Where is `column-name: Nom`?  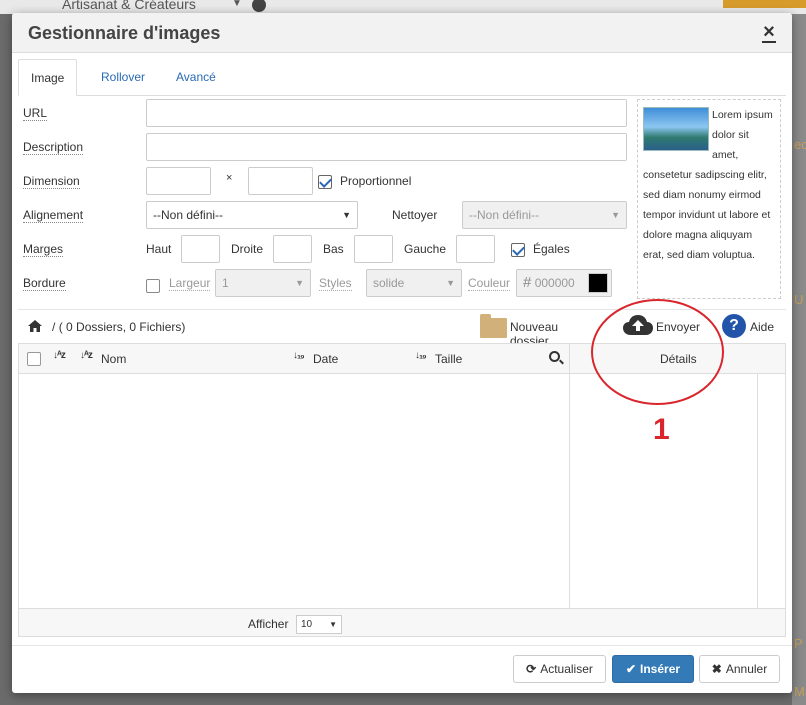 column-name: Nom is located at coordinates (113, 359).